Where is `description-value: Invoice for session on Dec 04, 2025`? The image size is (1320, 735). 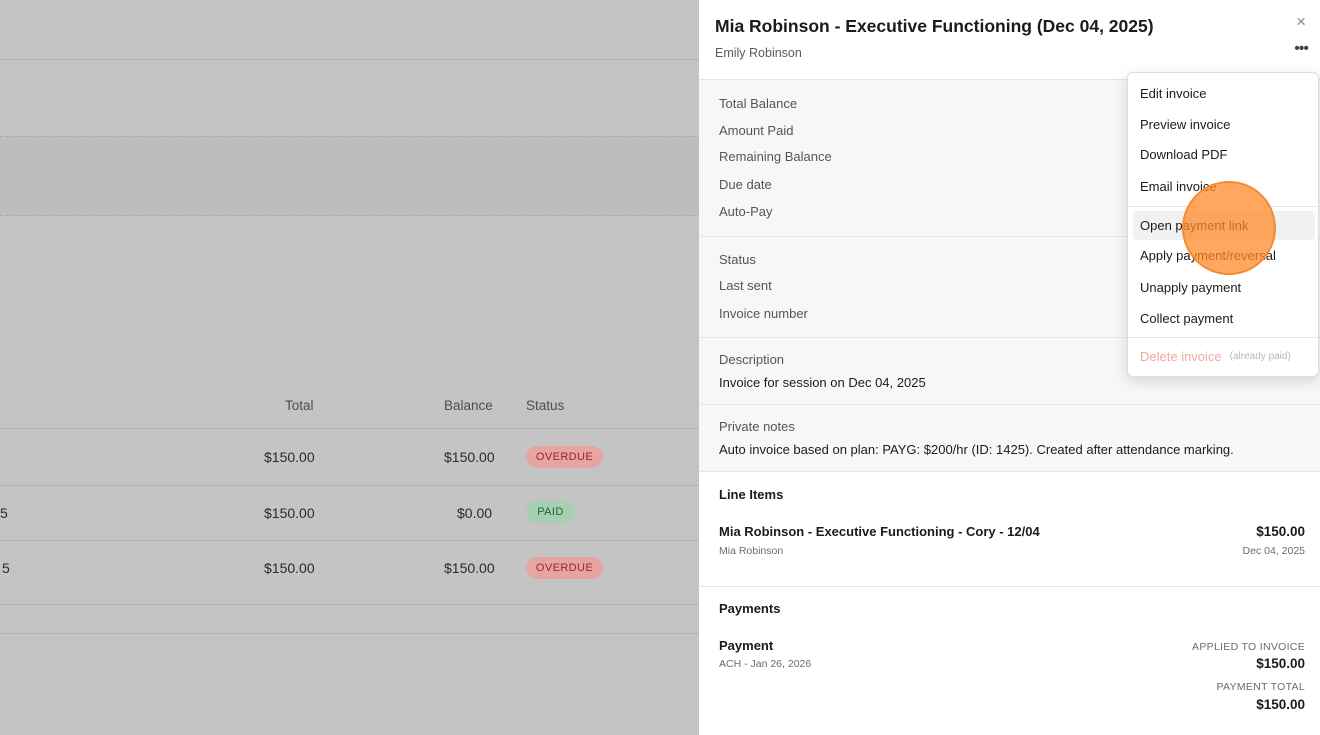 description-value: Invoice for session on Dec 04, 2025 is located at coordinates (822, 382).